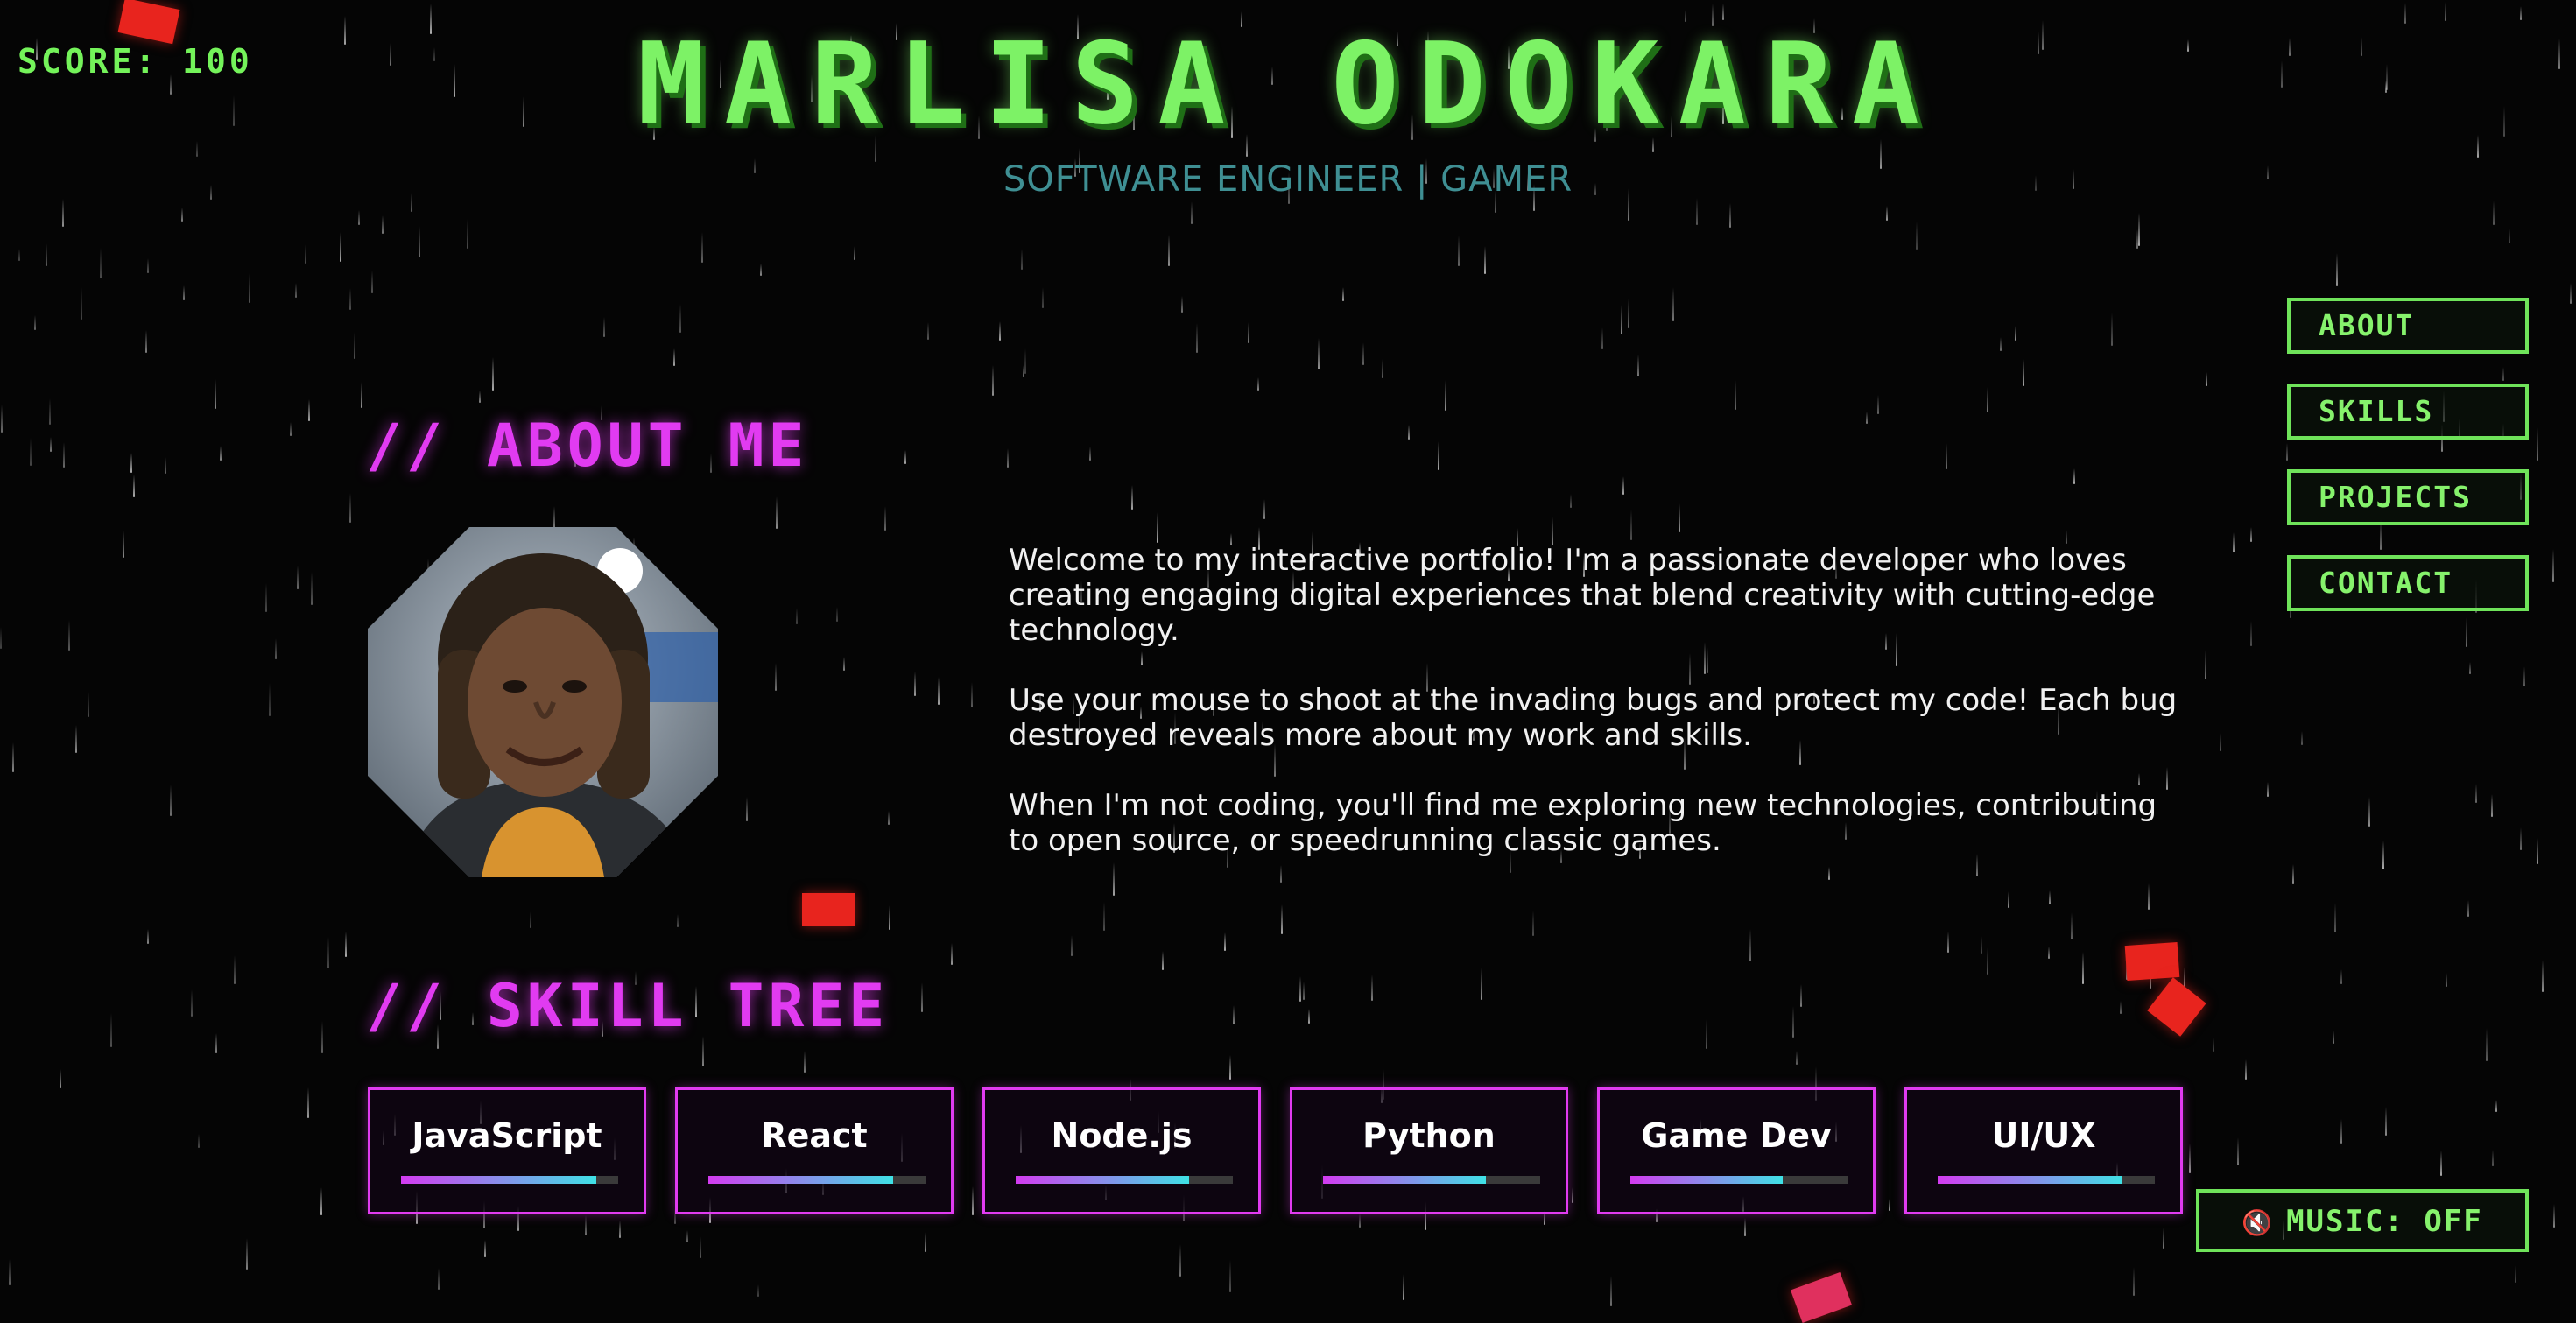 This screenshot has width=2576, height=1323. I want to click on skill-card-javascript: JavaScript, so click(507, 1150).